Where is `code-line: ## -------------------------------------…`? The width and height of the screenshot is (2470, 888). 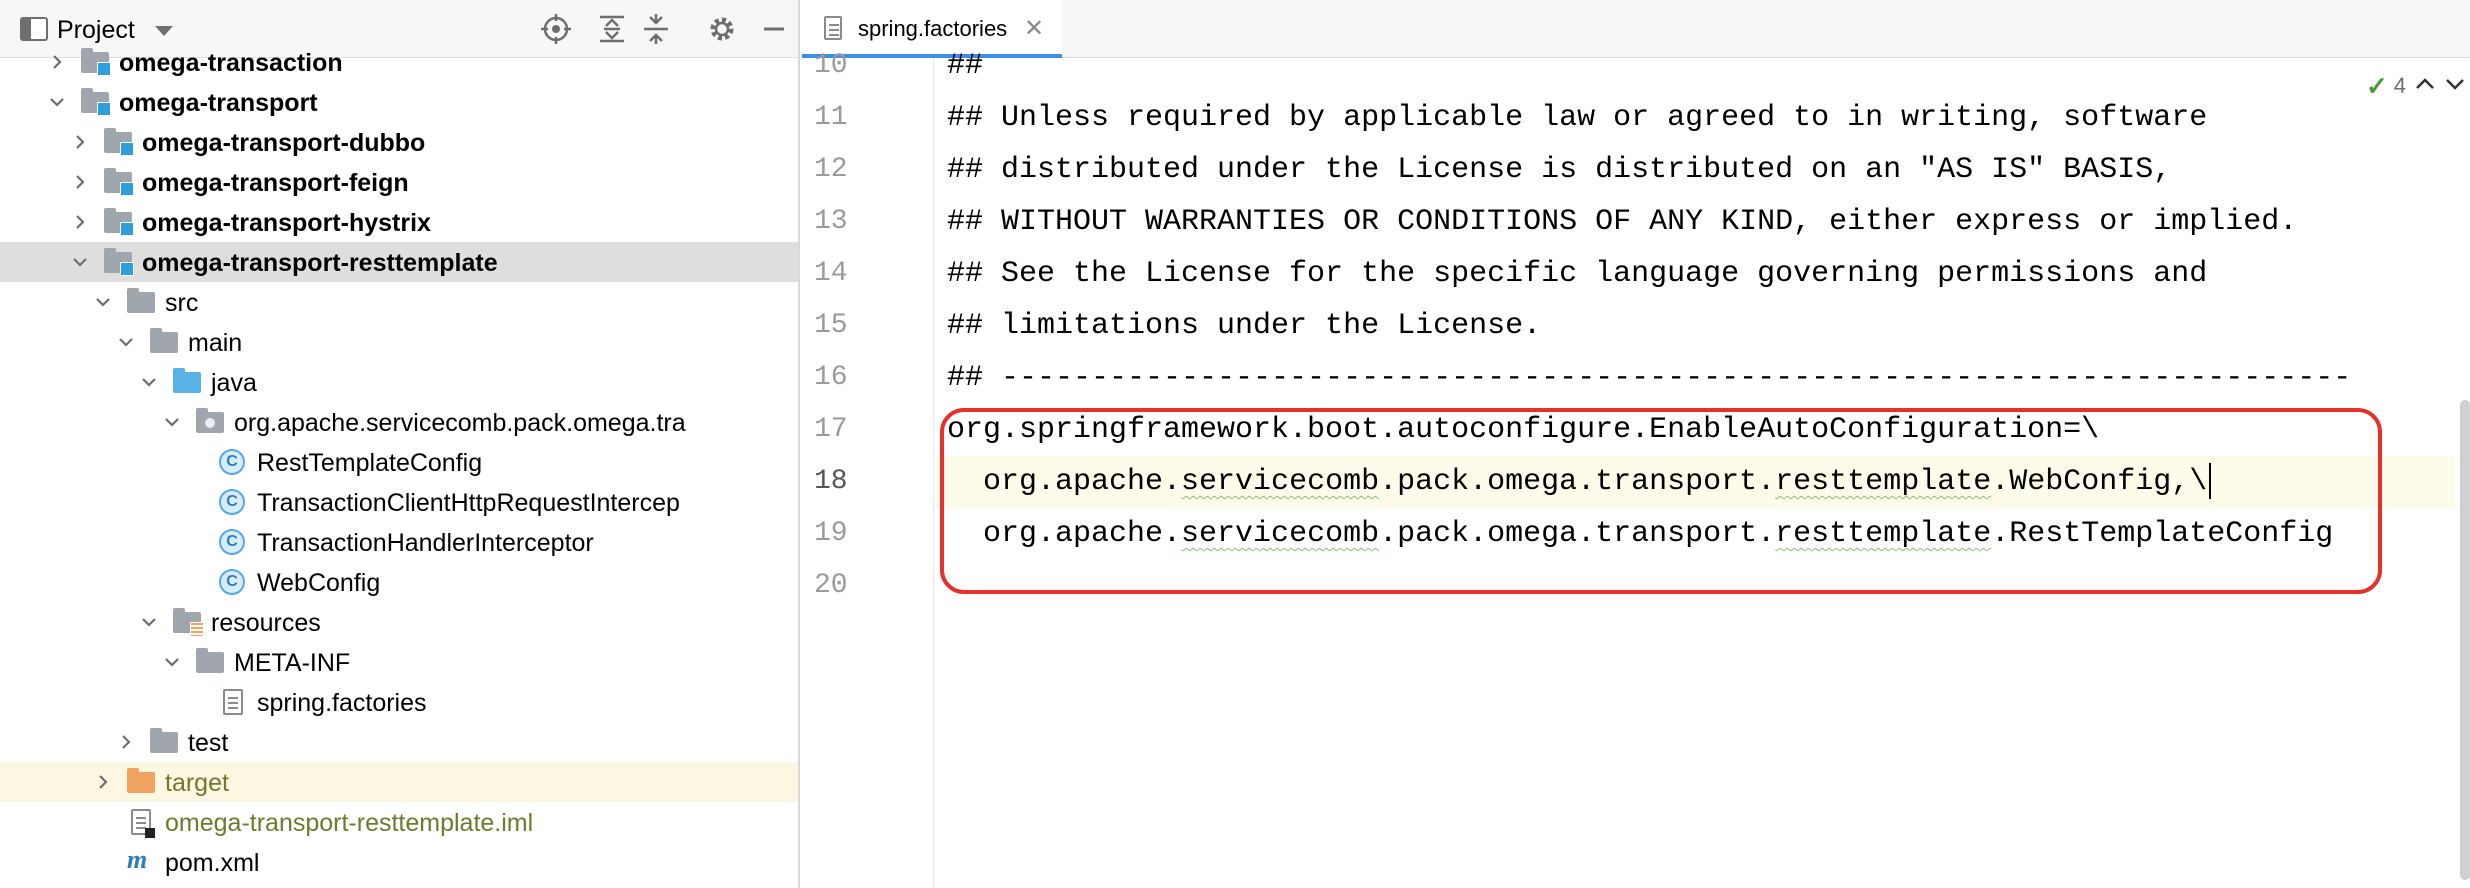
code-line: ## -------------------------------------… is located at coordinates (1695, 378).